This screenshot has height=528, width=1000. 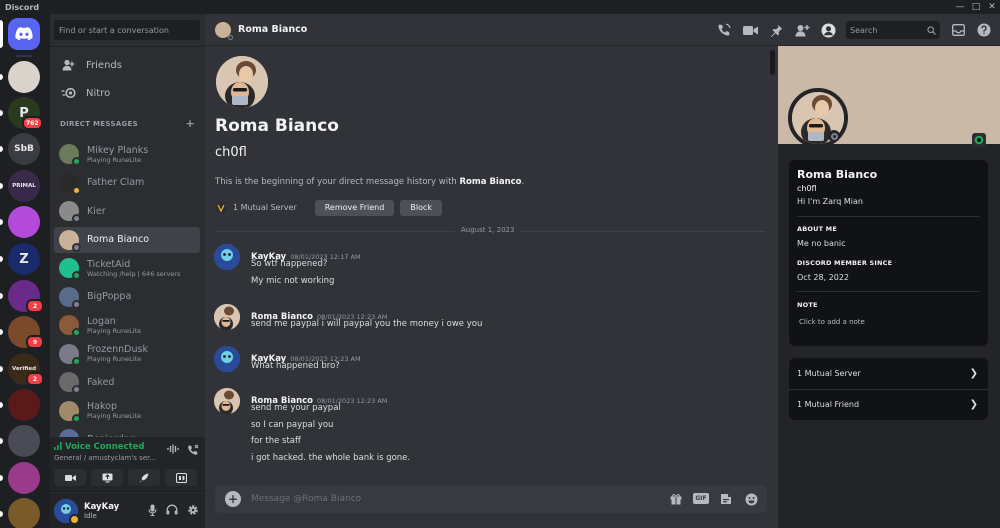 I want to click on sticker-icon, so click(x=726, y=499).